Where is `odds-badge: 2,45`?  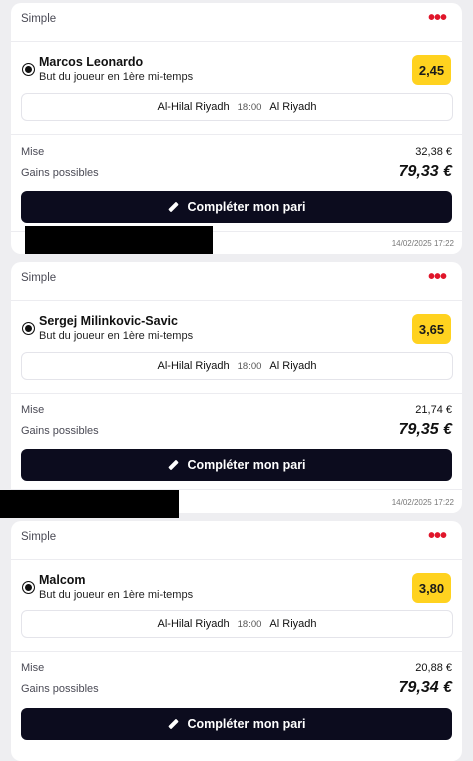
odds-badge: 2,45 is located at coordinates (431, 70).